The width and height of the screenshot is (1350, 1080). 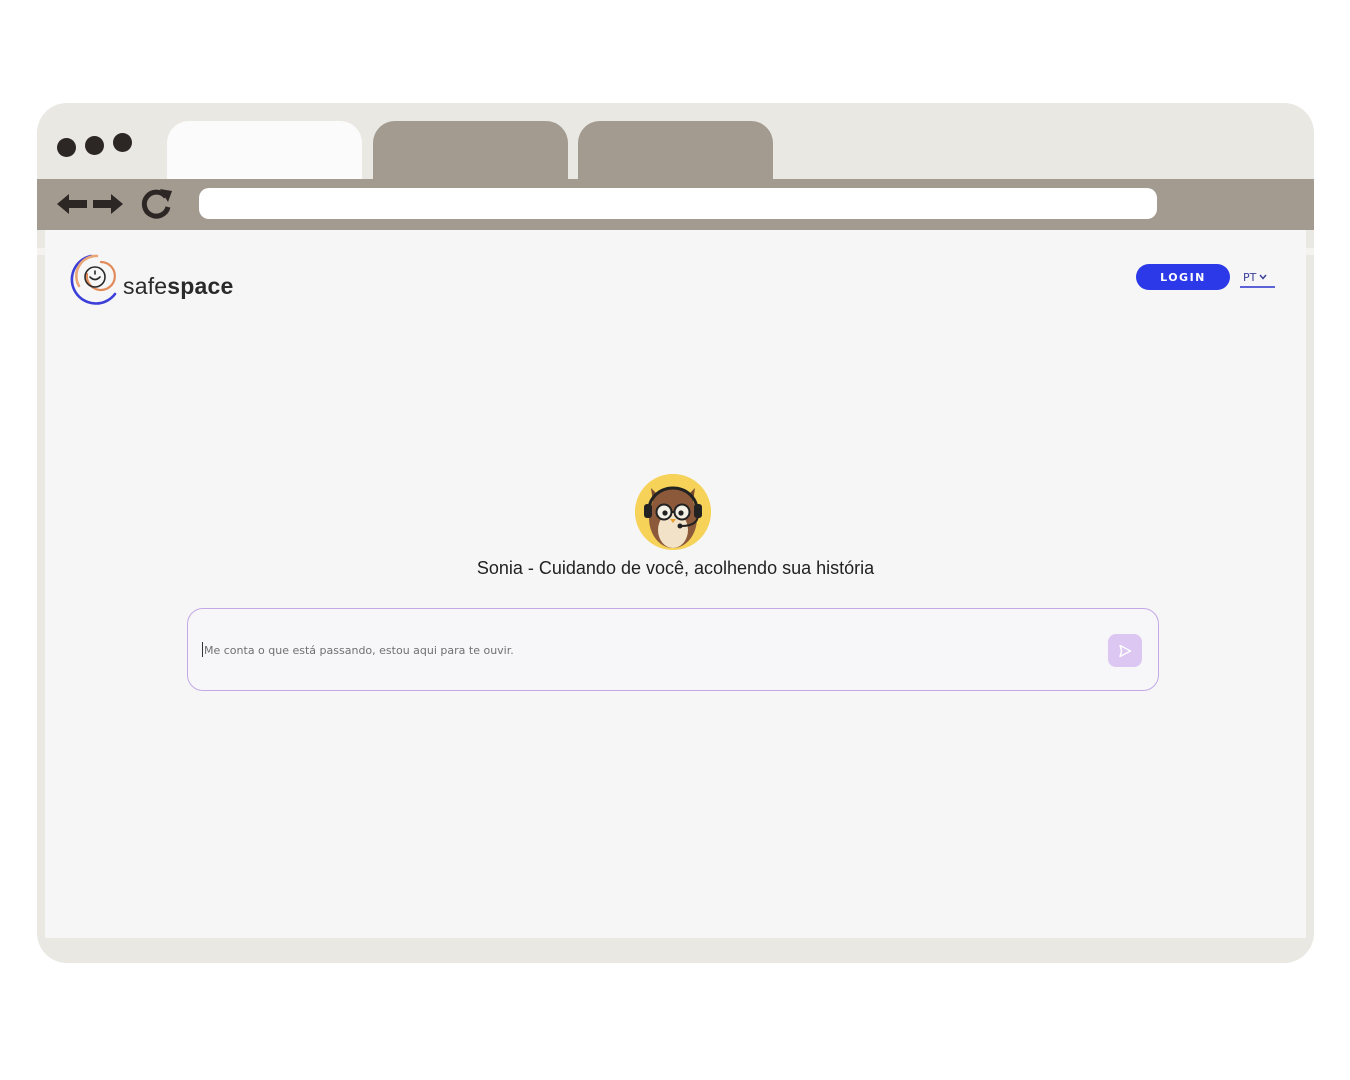 What do you see at coordinates (1250, 277) in the screenshot?
I see `language-label: PT` at bounding box center [1250, 277].